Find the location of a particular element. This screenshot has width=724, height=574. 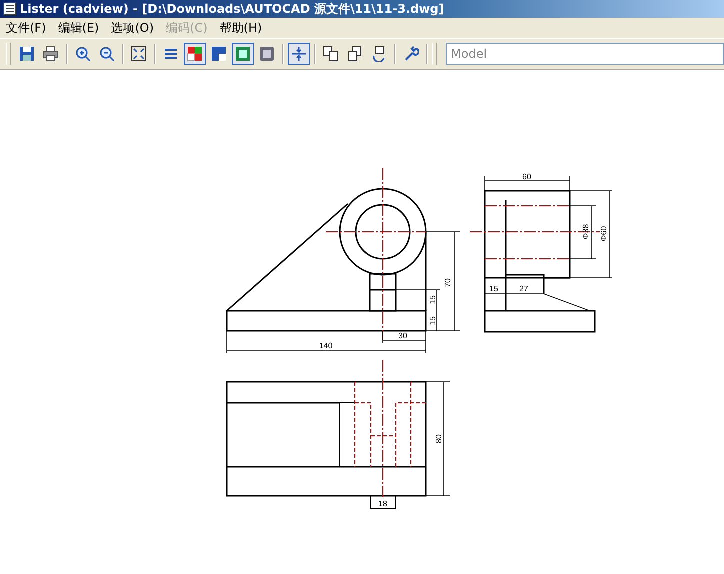

dimension-text: 80 is located at coordinates (439, 439).